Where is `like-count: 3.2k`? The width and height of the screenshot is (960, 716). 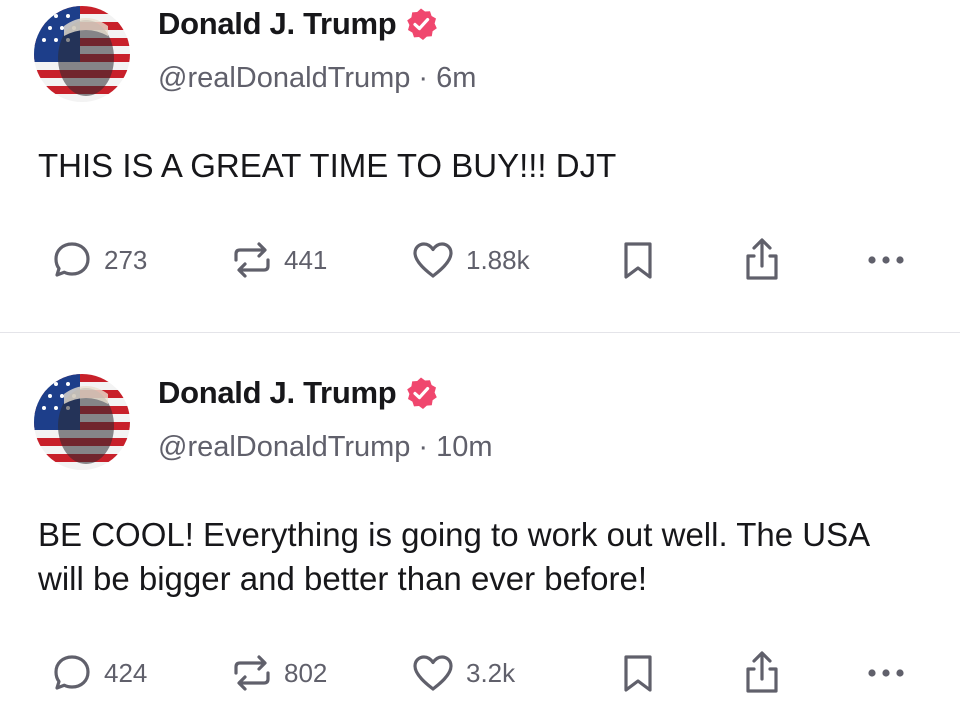 like-count: 3.2k is located at coordinates (491, 672).